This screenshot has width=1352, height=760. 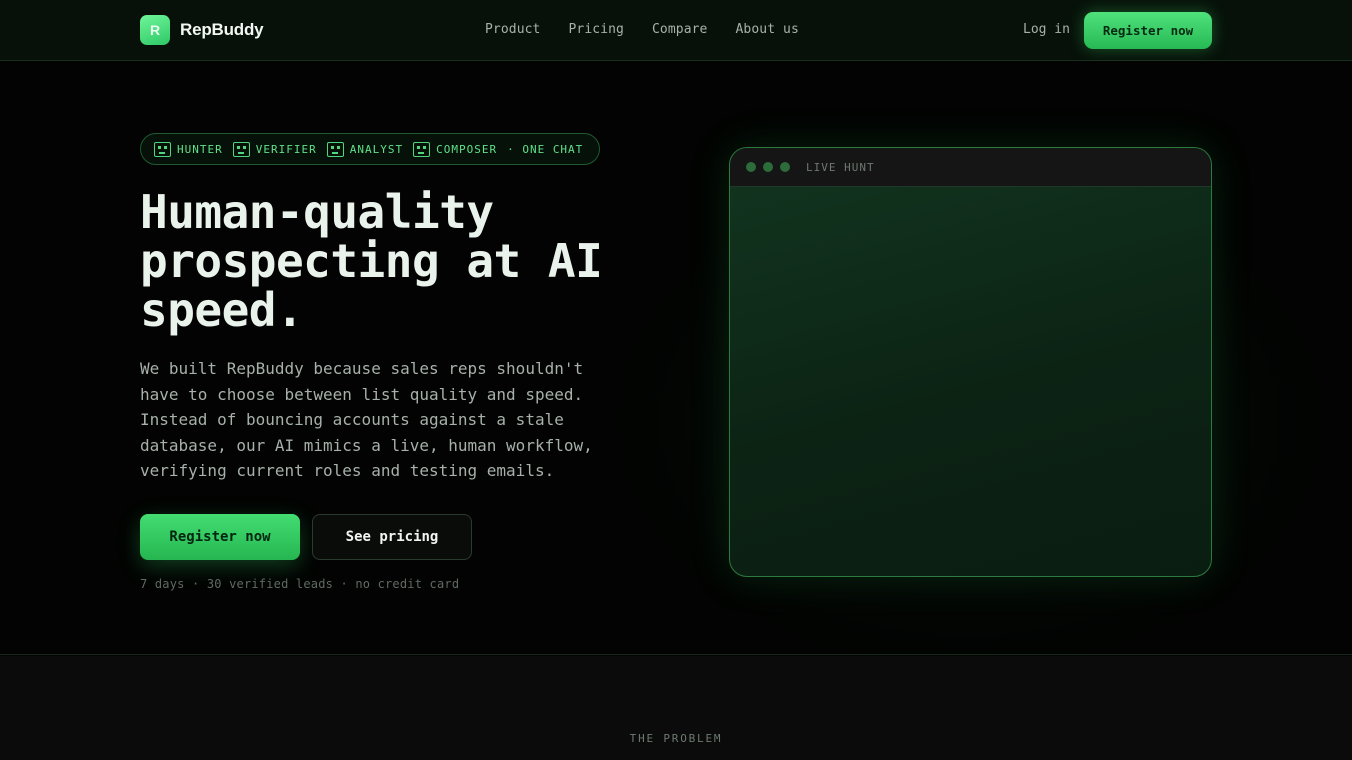 I want to click on window-titlebar: LIVE HUNT, so click(x=970, y=167).